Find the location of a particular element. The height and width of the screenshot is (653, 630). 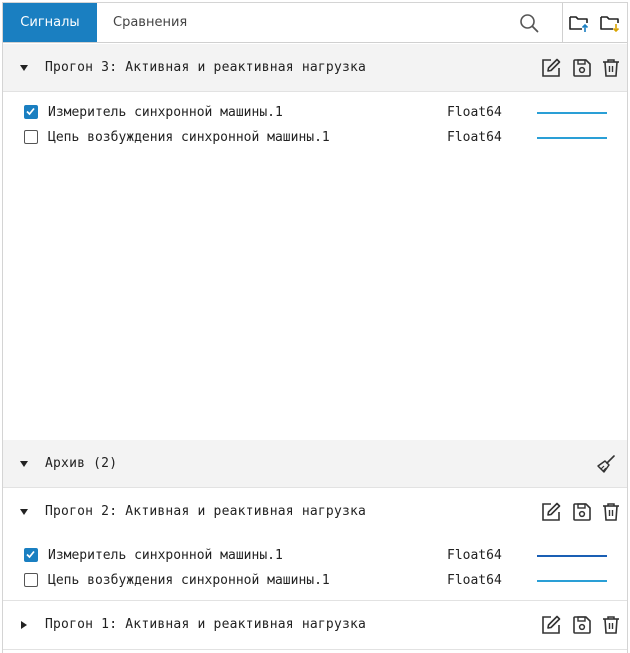

folder-download-icon is located at coordinates (610, 23).